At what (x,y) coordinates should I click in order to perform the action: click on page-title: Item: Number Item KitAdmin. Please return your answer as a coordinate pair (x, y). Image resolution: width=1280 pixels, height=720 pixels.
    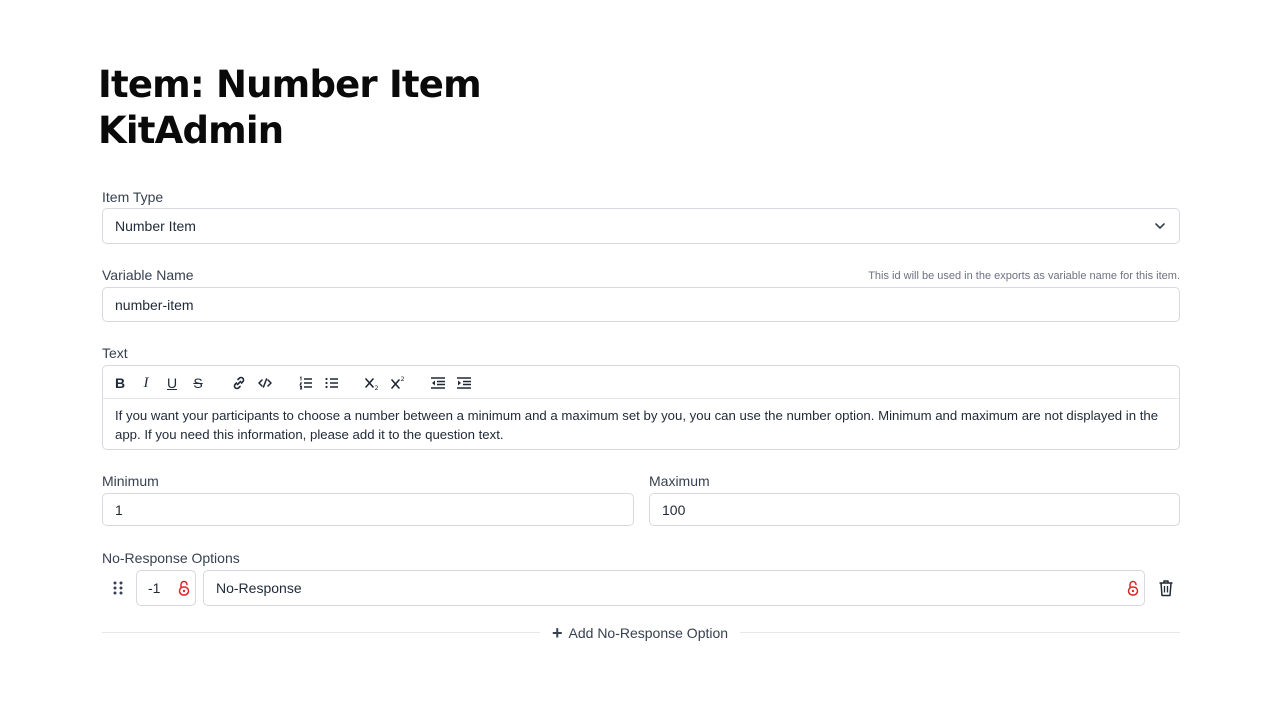
    Looking at the image, I should click on (290, 108).